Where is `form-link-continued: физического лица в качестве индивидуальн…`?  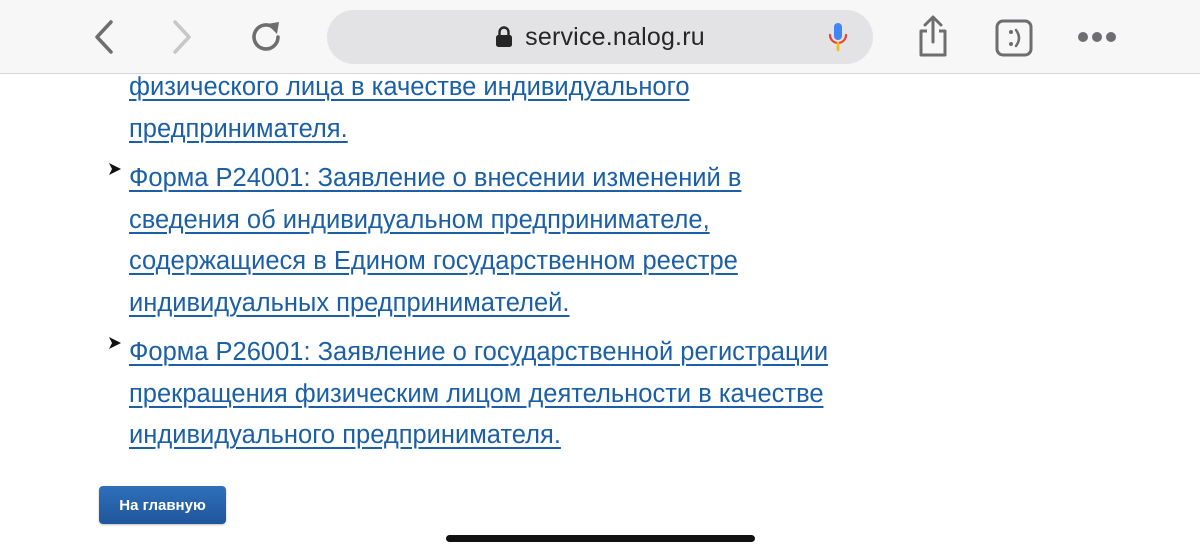
form-link-continued: физического лица в качестве индивидуальн… is located at coordinates (409, 108).